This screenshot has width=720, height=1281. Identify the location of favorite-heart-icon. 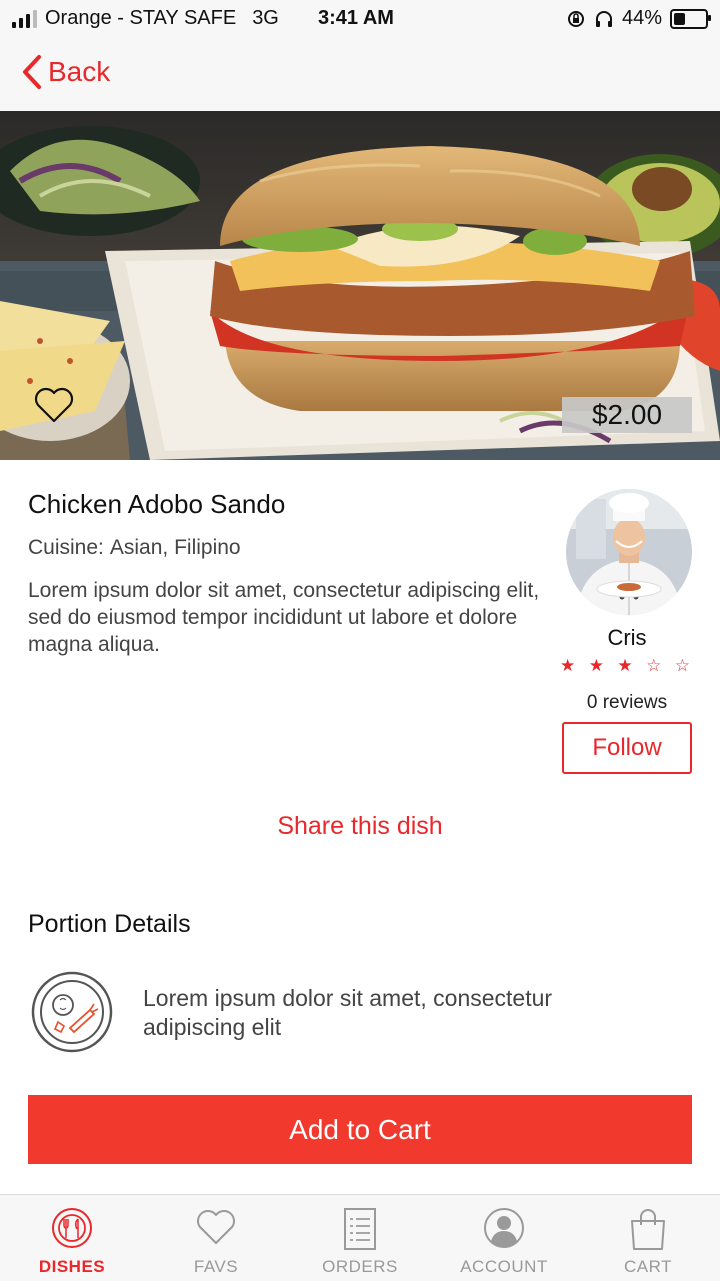
(54, 405).